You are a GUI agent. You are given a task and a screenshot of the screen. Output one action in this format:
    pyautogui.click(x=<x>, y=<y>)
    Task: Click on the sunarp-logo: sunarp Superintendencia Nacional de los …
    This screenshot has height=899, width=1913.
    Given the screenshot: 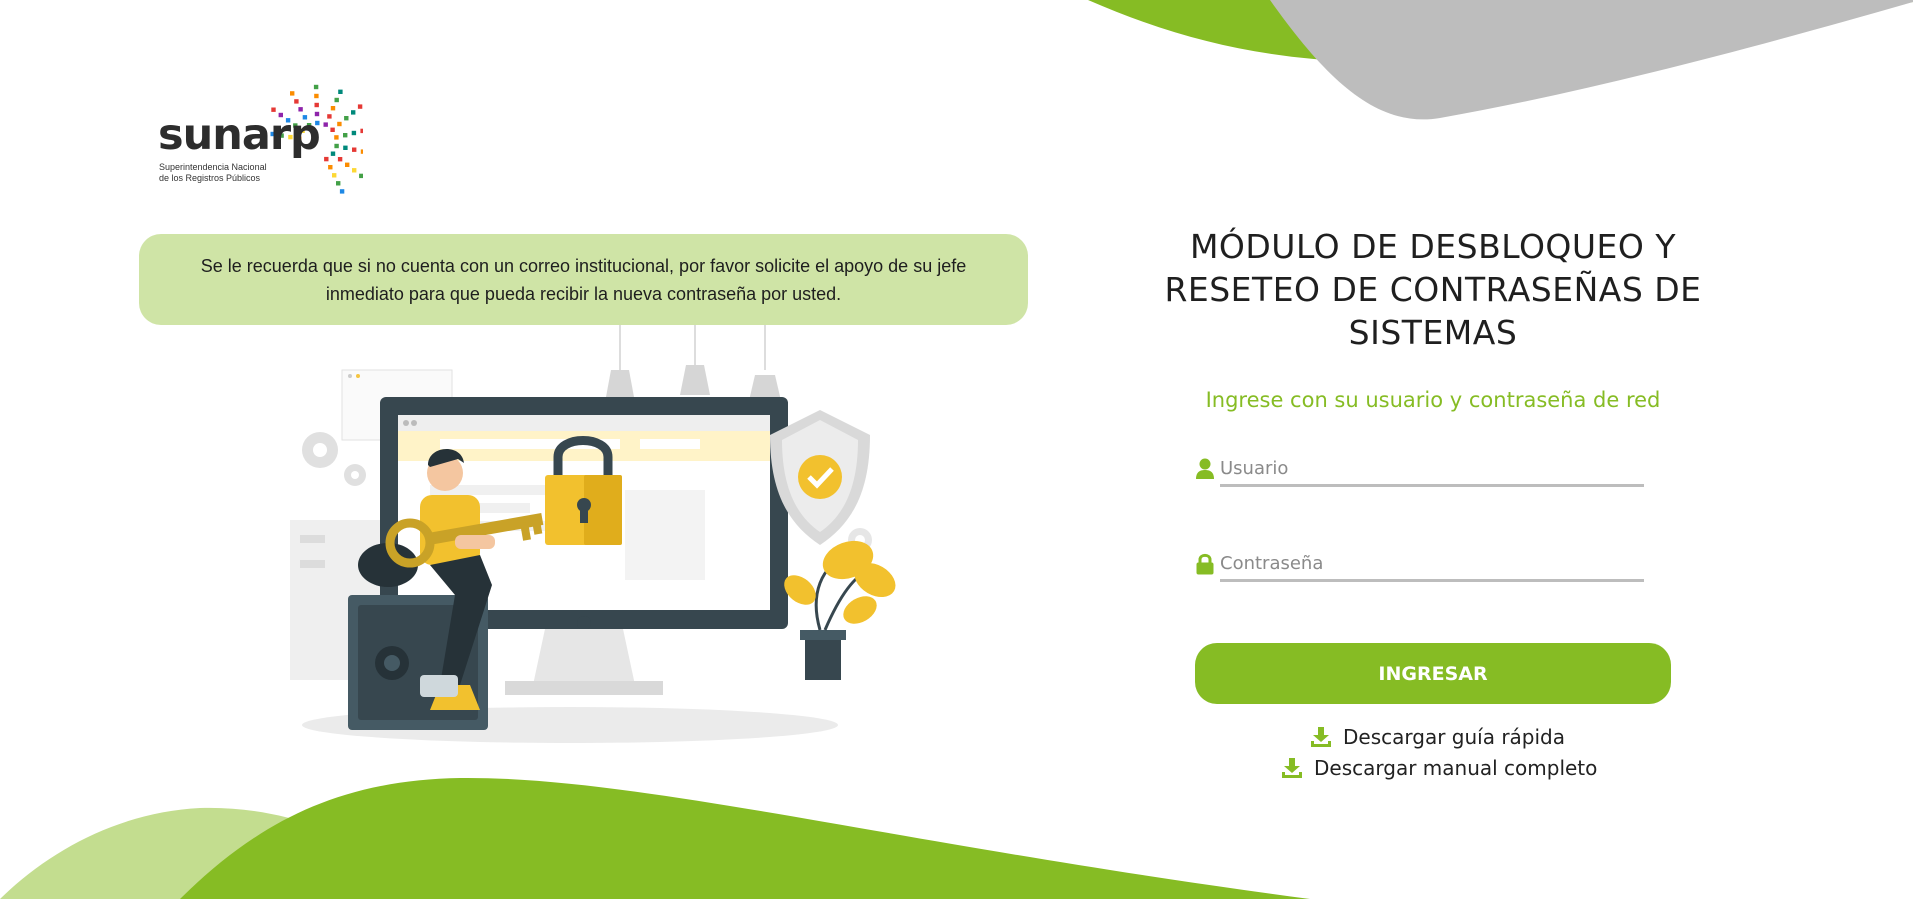 What is the action you would take?
    pyautogui.click(x=263, y=137)
    